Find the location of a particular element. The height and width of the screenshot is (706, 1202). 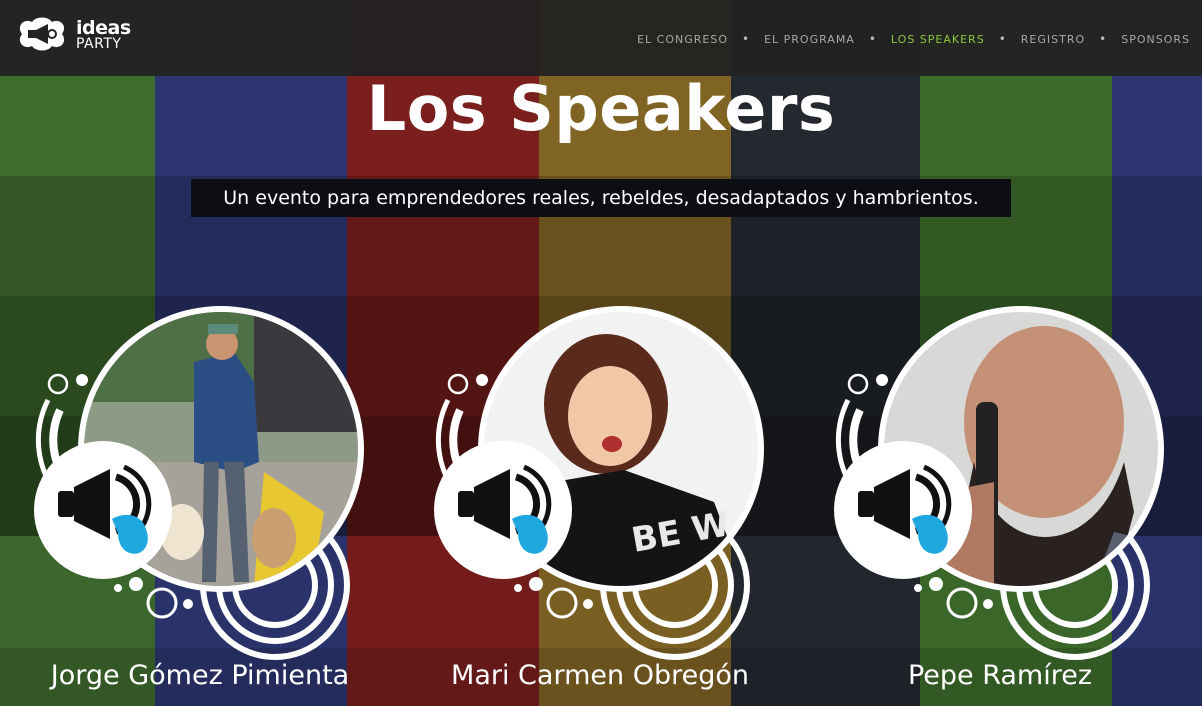

nav-registro: REGISTRO is located at coordinates (1053, 39).